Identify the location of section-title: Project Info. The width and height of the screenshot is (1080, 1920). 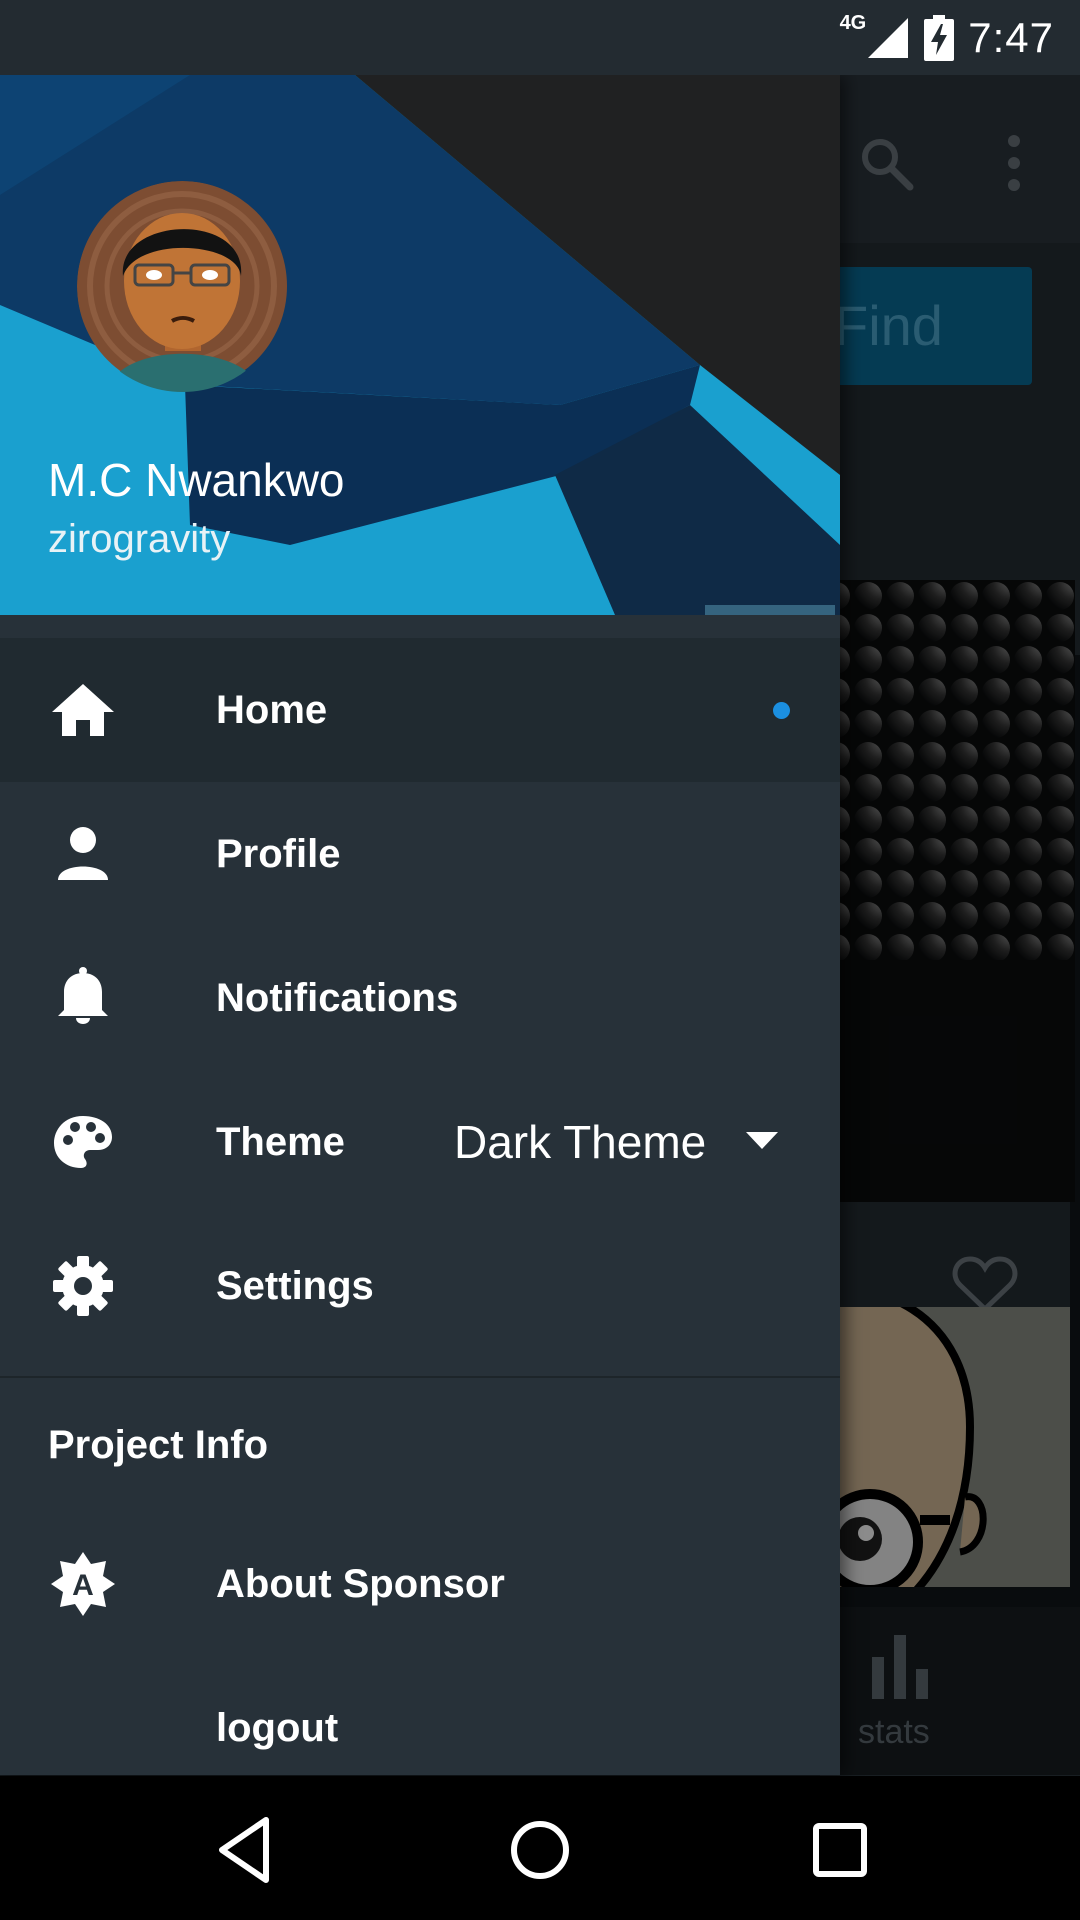
(158, 1445).